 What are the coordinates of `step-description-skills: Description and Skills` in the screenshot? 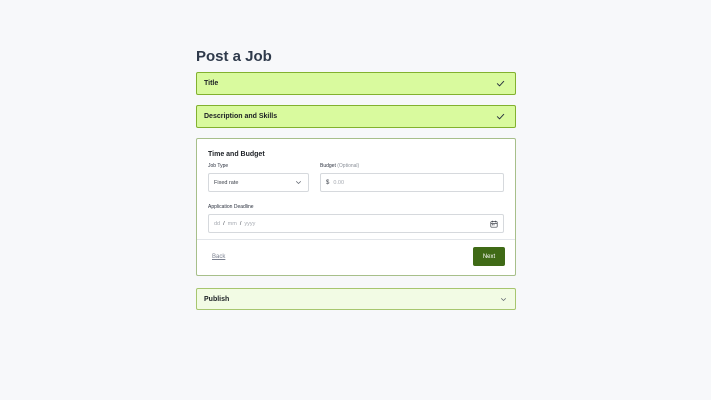 It's located at (356, 116).